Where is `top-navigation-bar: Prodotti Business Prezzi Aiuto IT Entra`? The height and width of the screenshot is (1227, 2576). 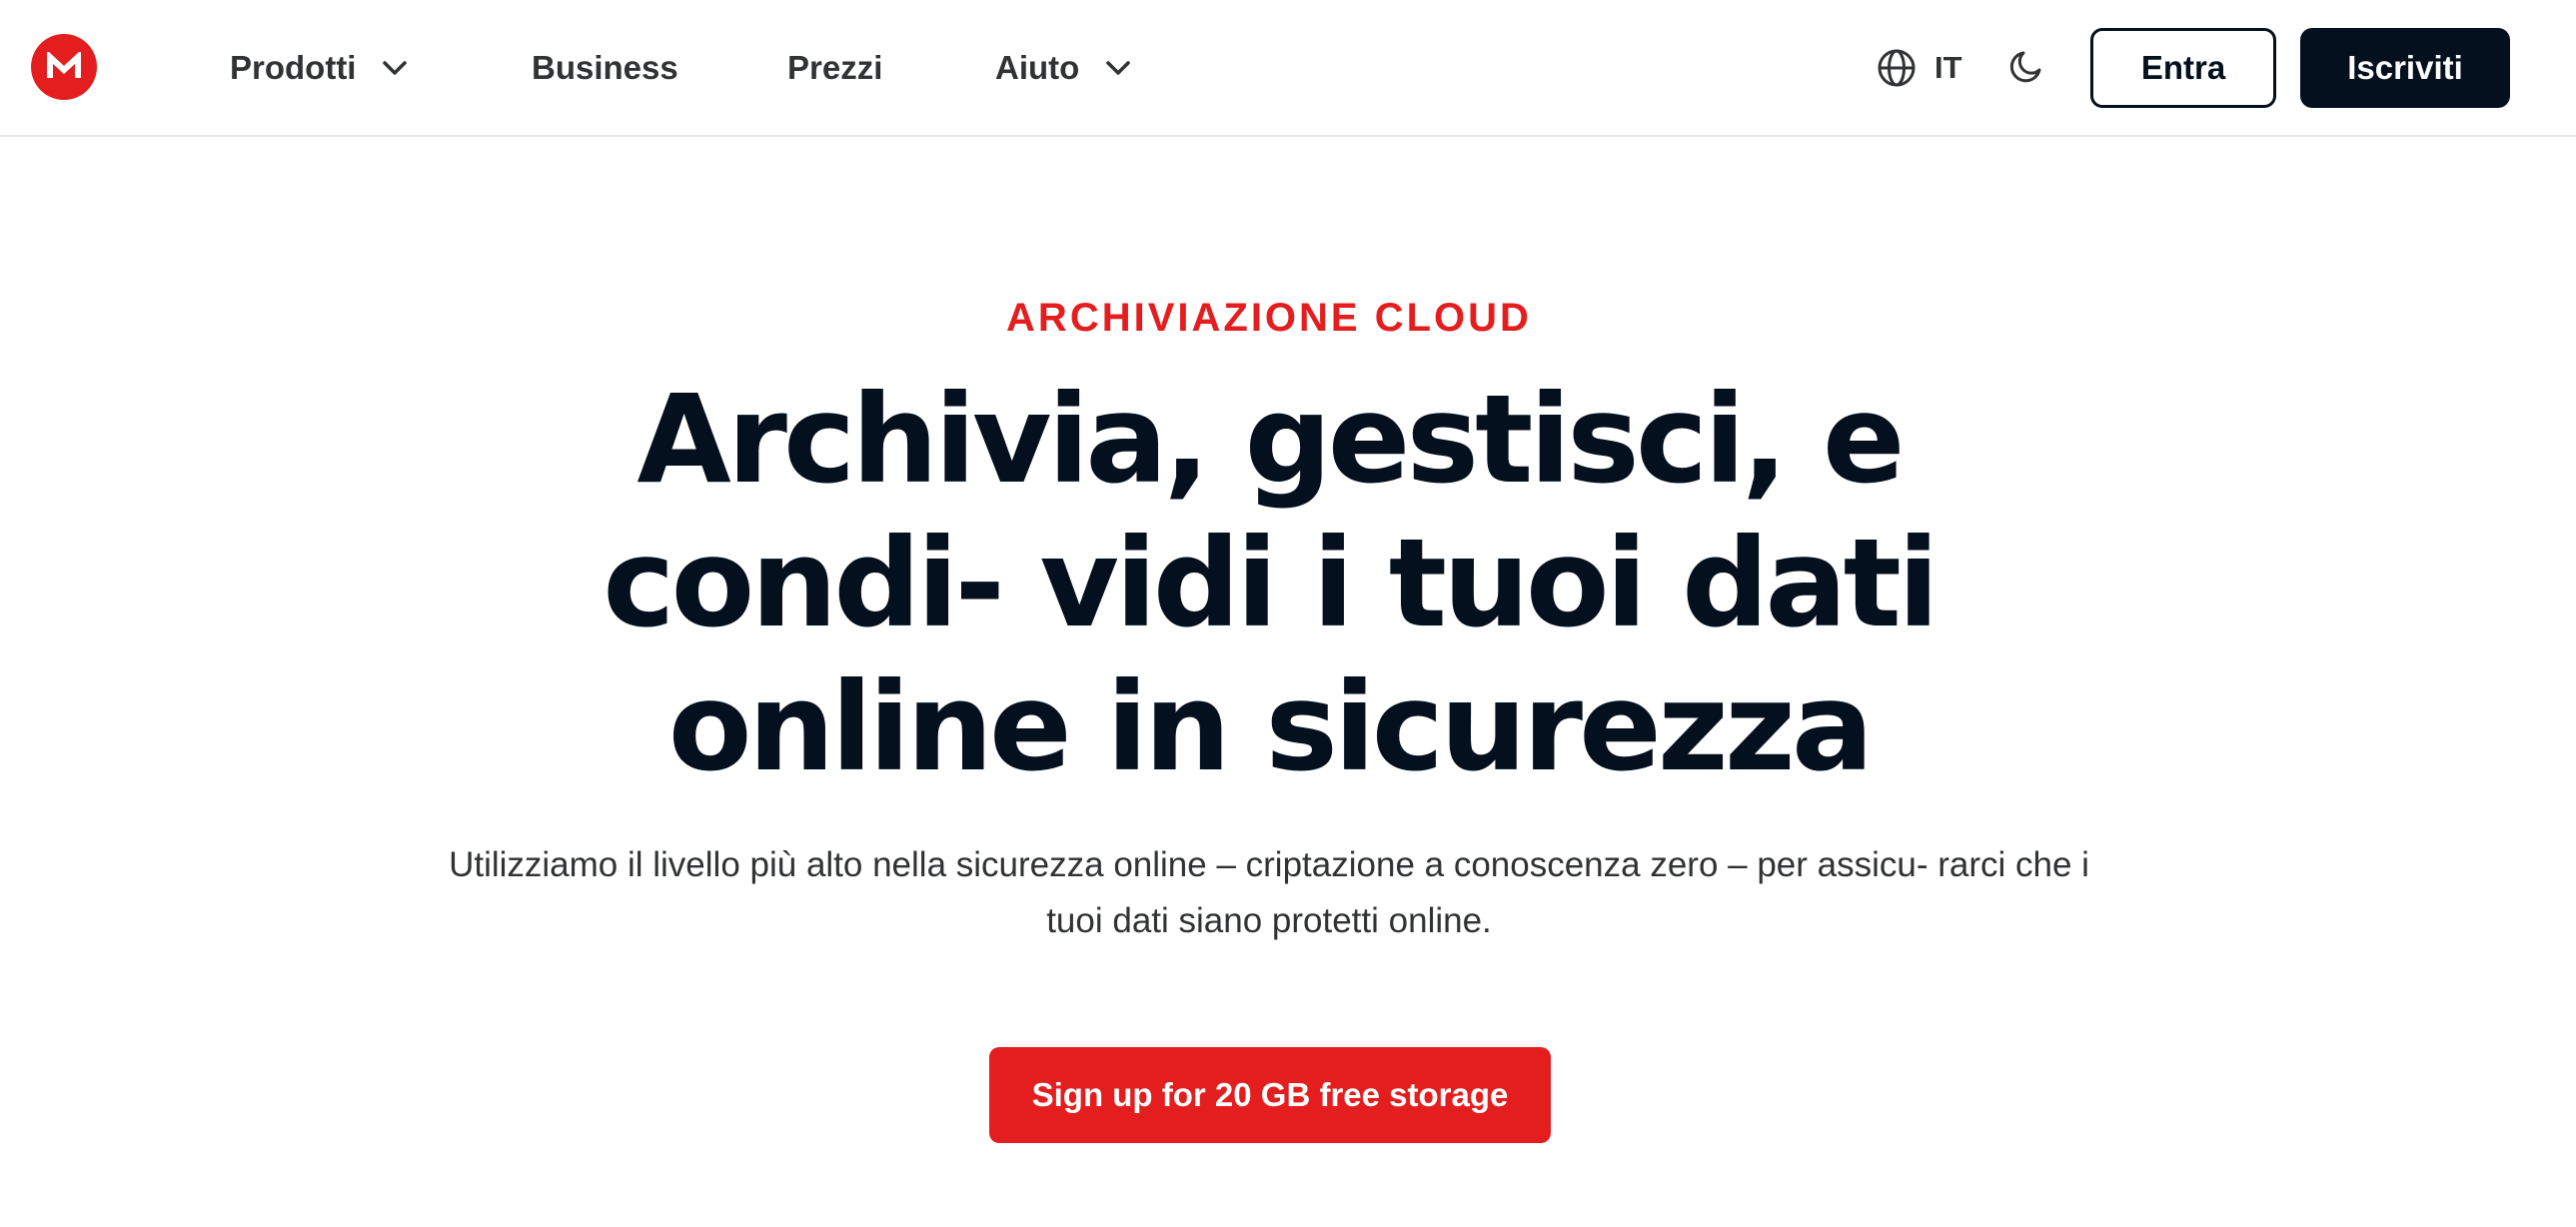
top-navigation-bar: Prodotti Business Prezzi Aiuto IT Entra is located at coordinates (1288, 68).